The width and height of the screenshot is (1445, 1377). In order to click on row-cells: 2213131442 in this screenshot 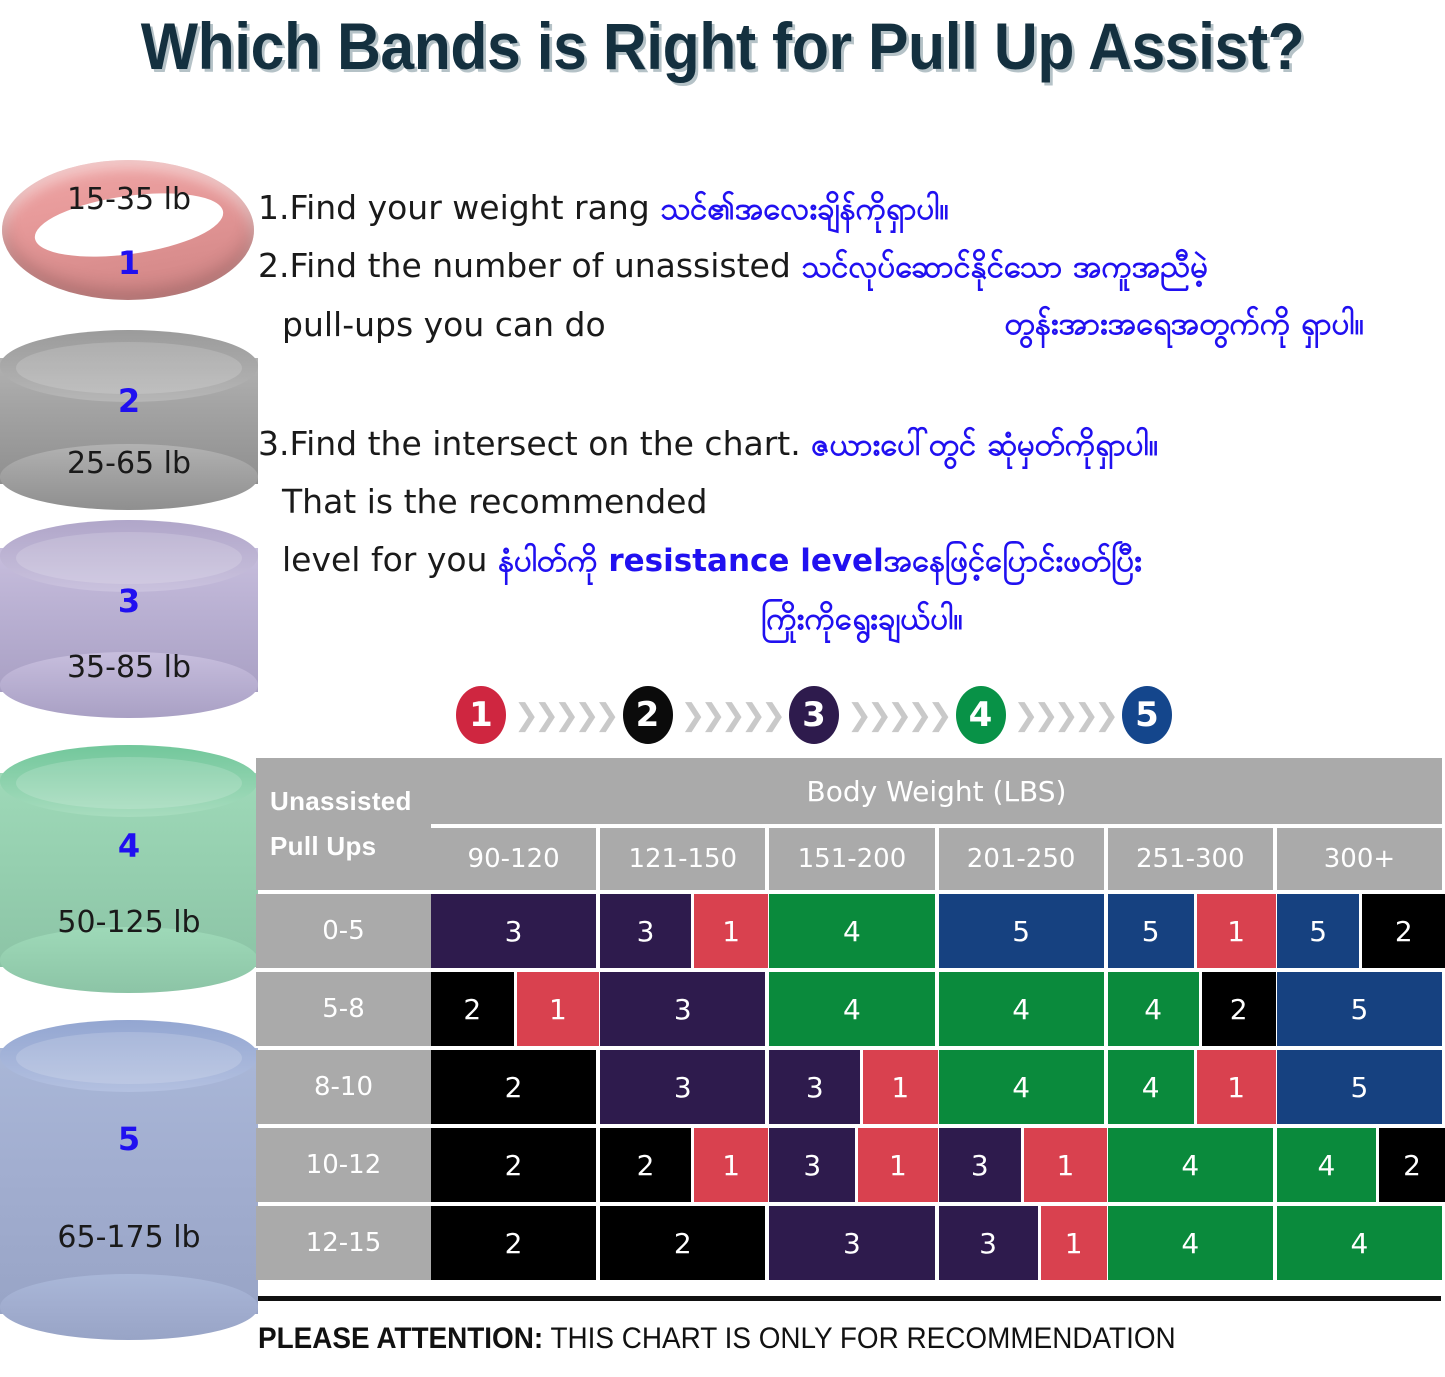, I will do `click(938, 1165)`.